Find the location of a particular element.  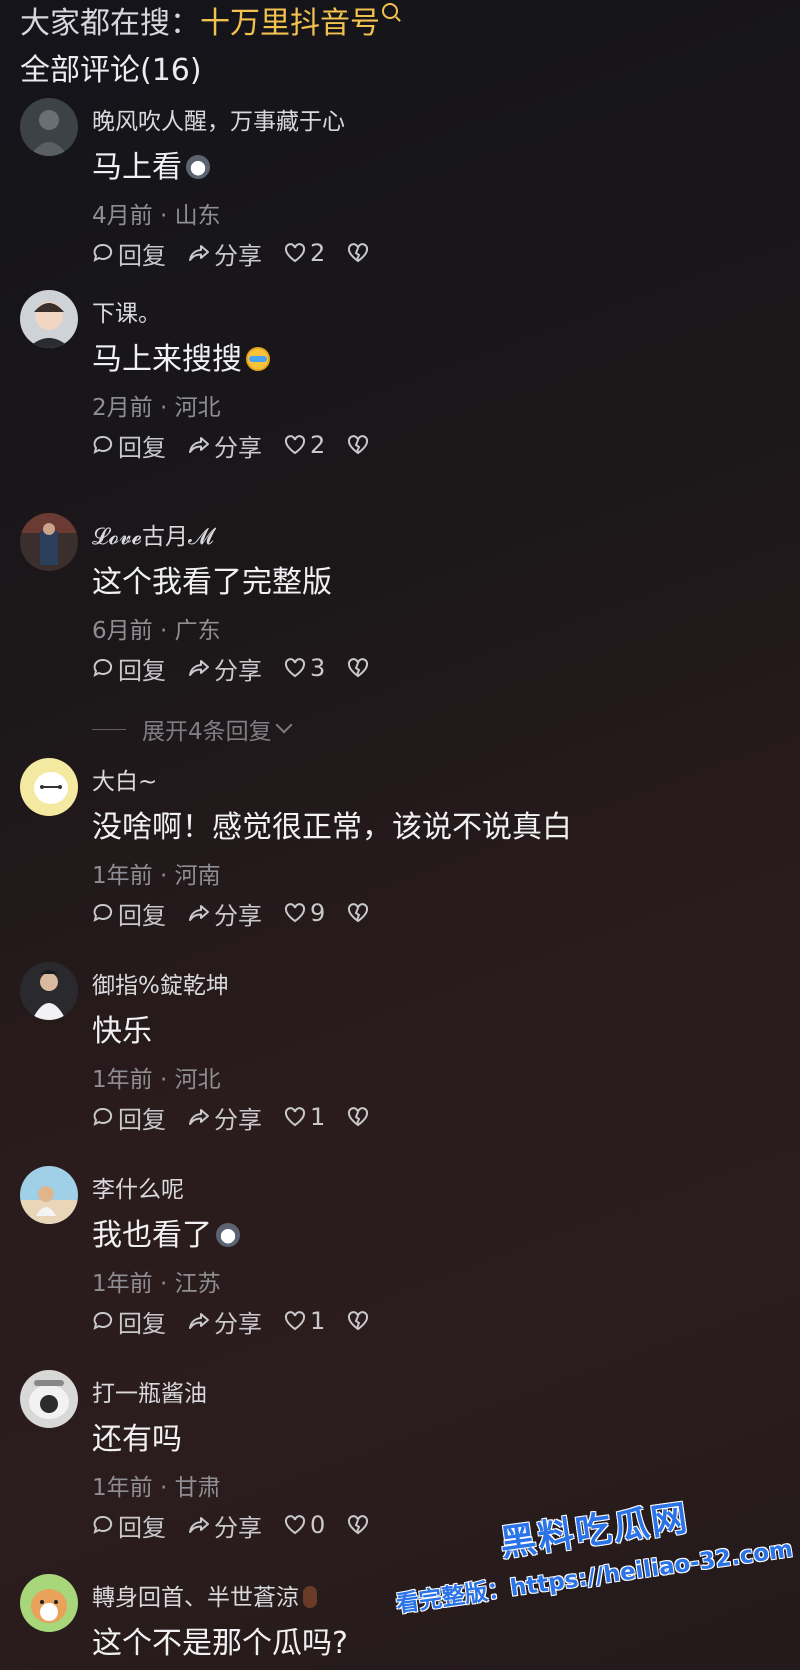

comment-item: 大白~ 没啥啊！感觉很正常，该说不说真白 1年前 · 河南 回复 分享 9 is located at coordinates (400, 860).